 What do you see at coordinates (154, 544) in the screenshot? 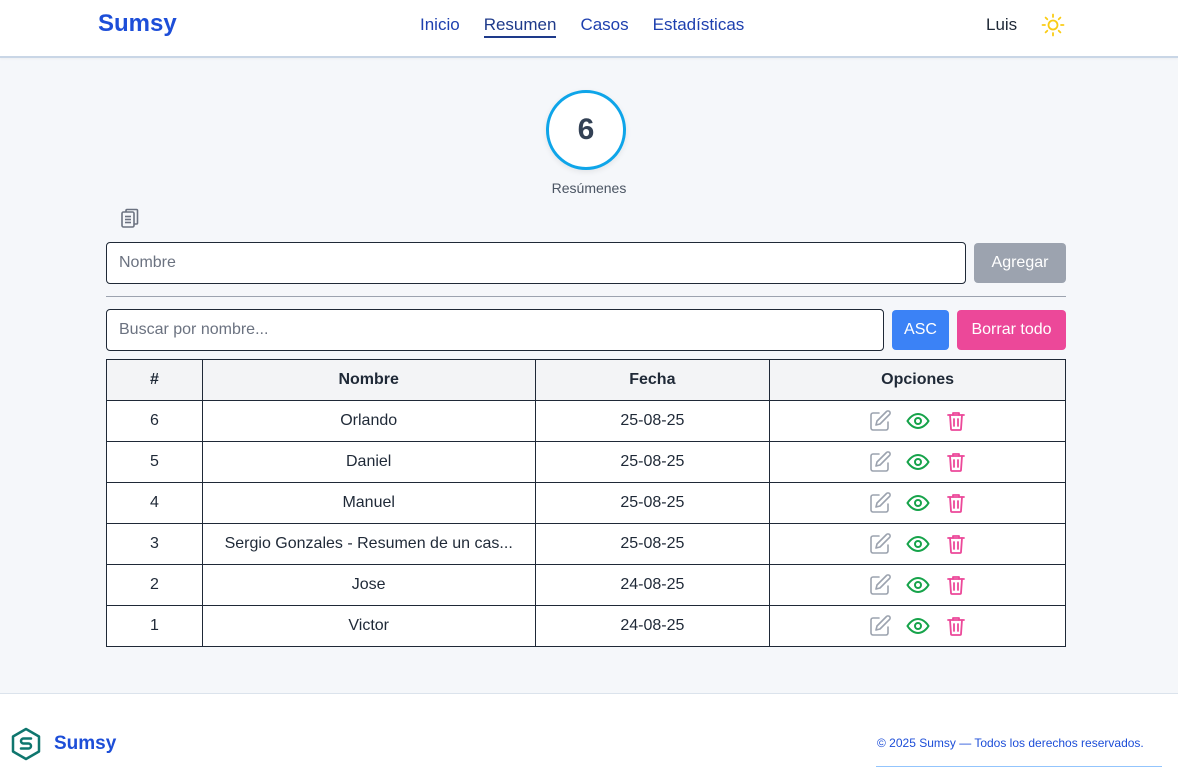
I see `row-number: 3` at bounding box center [154, 544].